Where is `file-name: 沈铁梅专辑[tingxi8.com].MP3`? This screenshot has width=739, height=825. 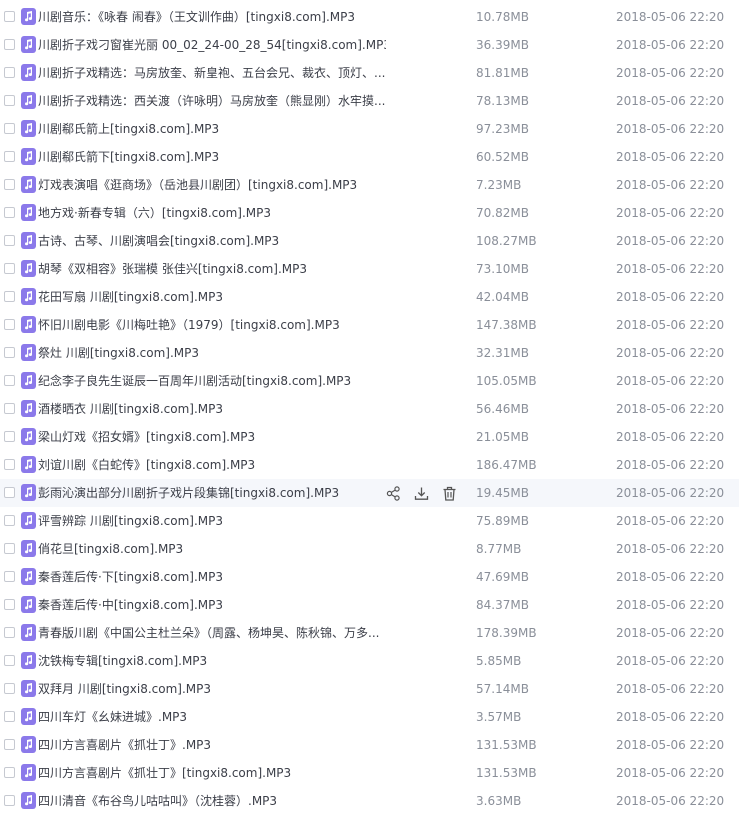 file-name: 沈铁梅专辑[tingxi8.com].MP3 is located at coordinates (122, 661).